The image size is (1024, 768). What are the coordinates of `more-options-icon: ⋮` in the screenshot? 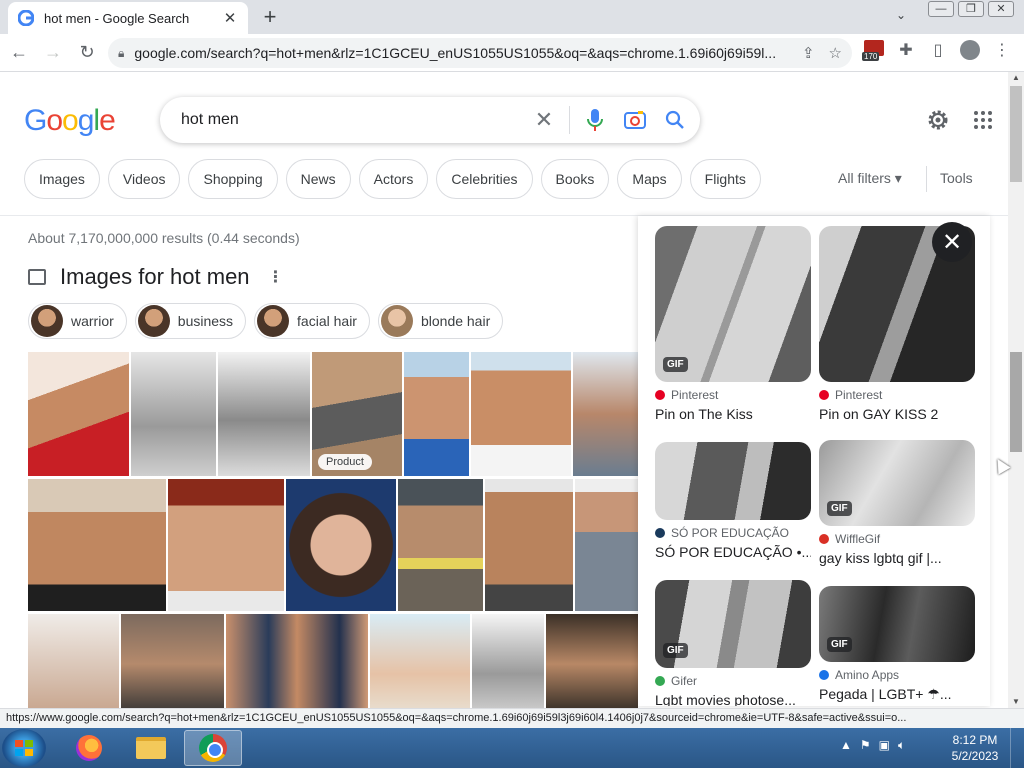 It's located at (276, 277).